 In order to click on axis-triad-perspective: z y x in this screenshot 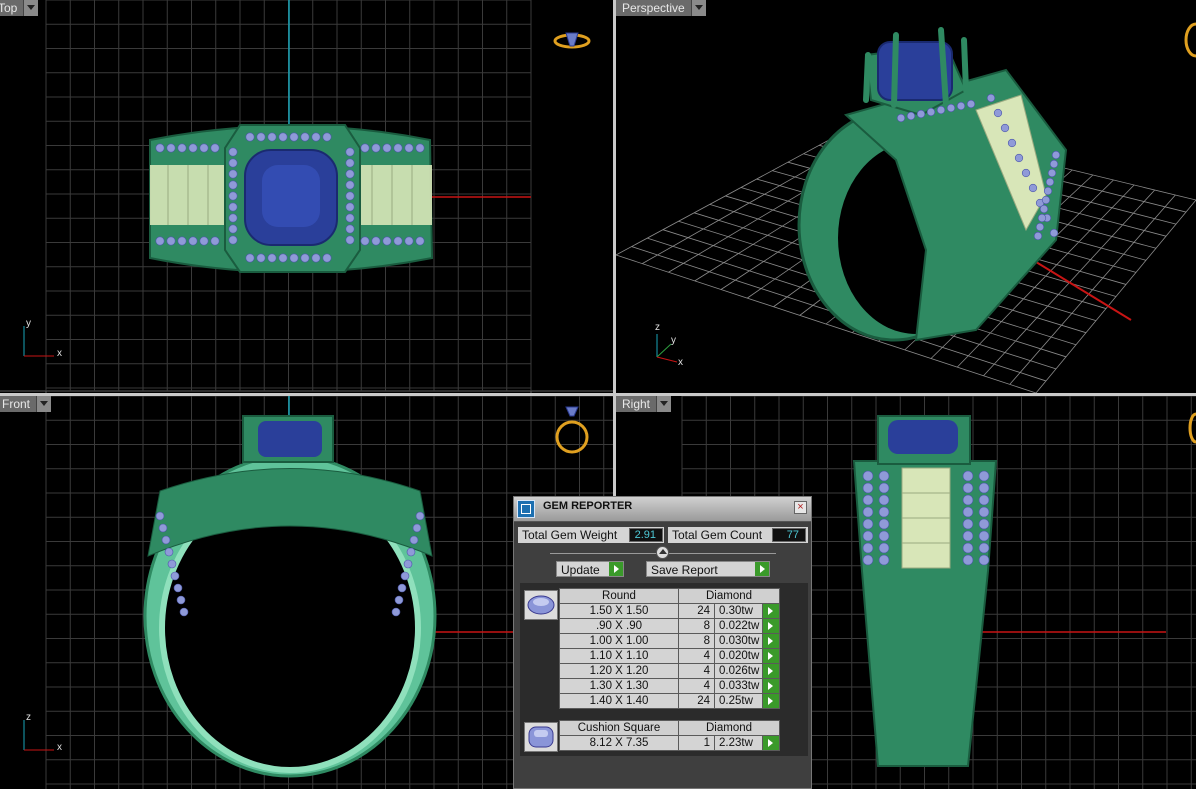, I will do `click(674, 347)`.